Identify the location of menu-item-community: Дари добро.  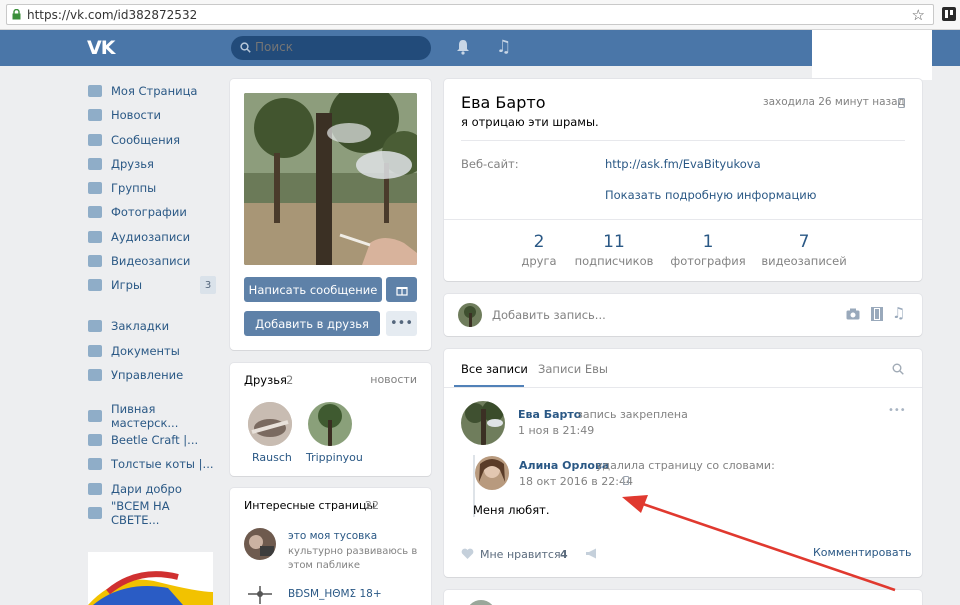
(152, 489).